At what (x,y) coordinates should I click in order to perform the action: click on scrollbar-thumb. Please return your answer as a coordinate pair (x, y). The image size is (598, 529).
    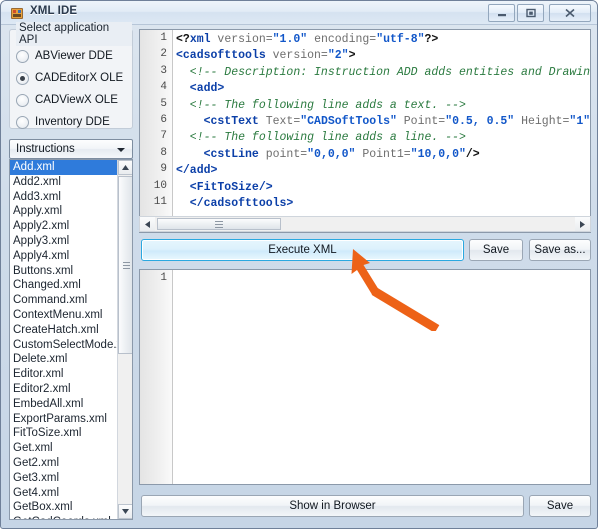
    Looking at the image, I should click on (125, 265).